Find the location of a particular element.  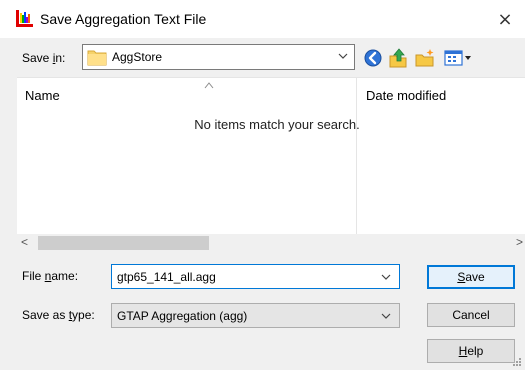

file-name-input: gtp65_141_all.agg is located at coordinates (255, 276).